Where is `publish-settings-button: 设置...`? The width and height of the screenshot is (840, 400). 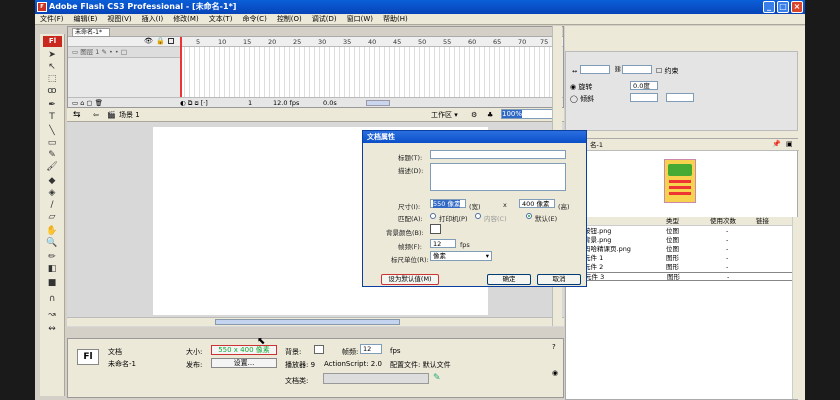 publish-settings-button: 设置... is located at coordinates (244, 363).